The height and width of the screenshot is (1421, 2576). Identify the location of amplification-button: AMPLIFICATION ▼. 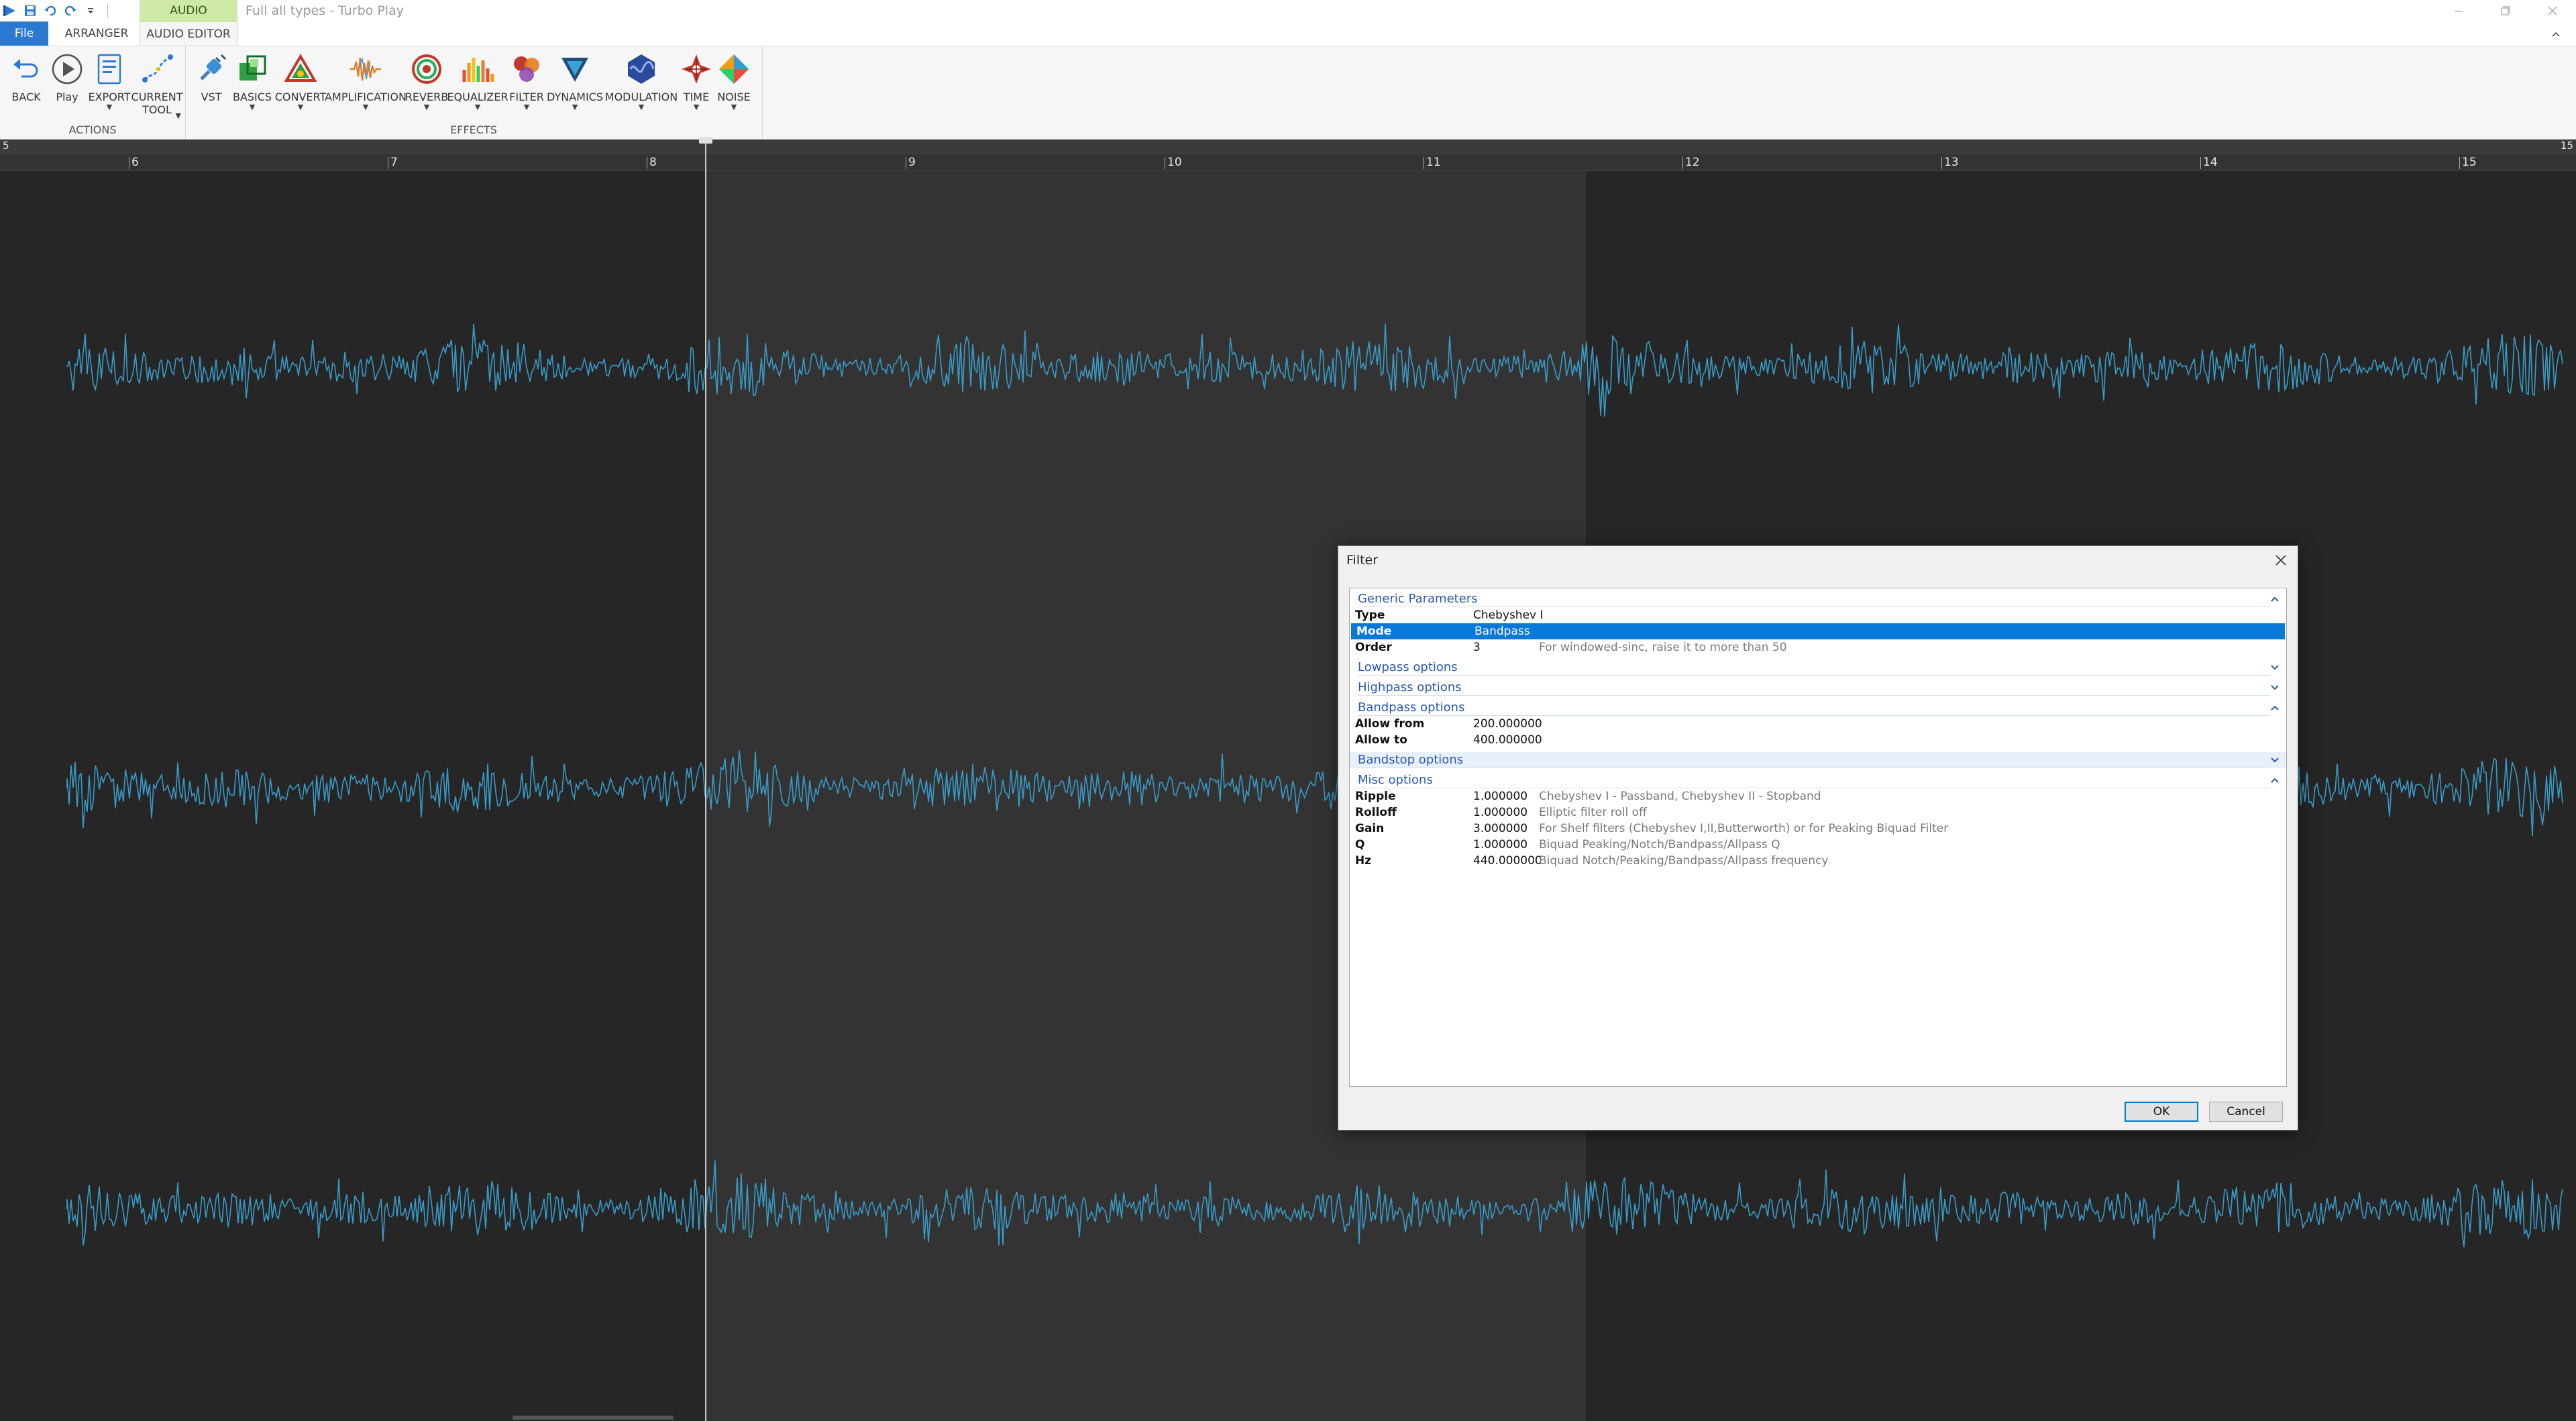
(366, 80).